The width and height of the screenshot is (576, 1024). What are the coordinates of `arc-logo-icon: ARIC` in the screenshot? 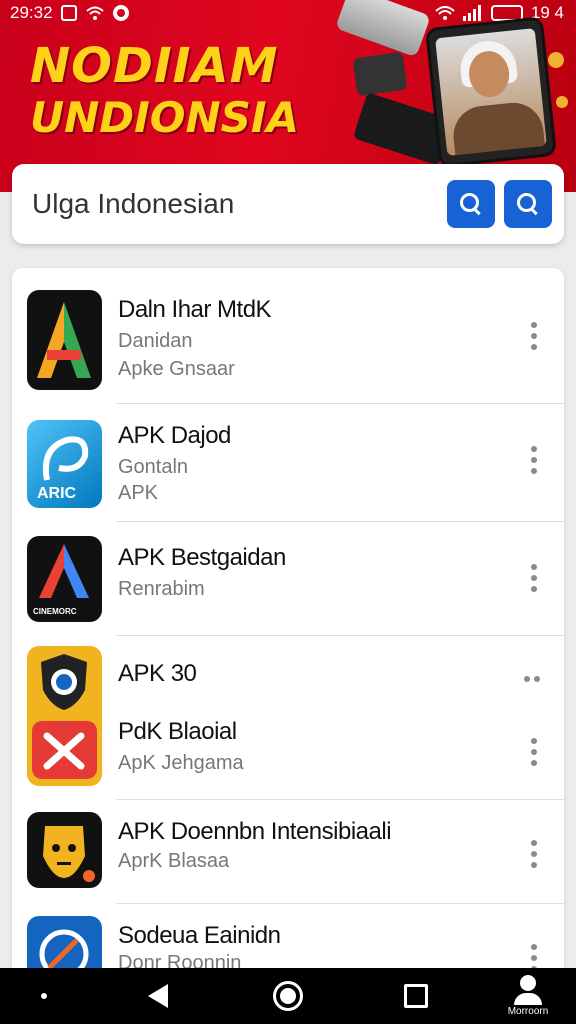 It's located at (64, 464).